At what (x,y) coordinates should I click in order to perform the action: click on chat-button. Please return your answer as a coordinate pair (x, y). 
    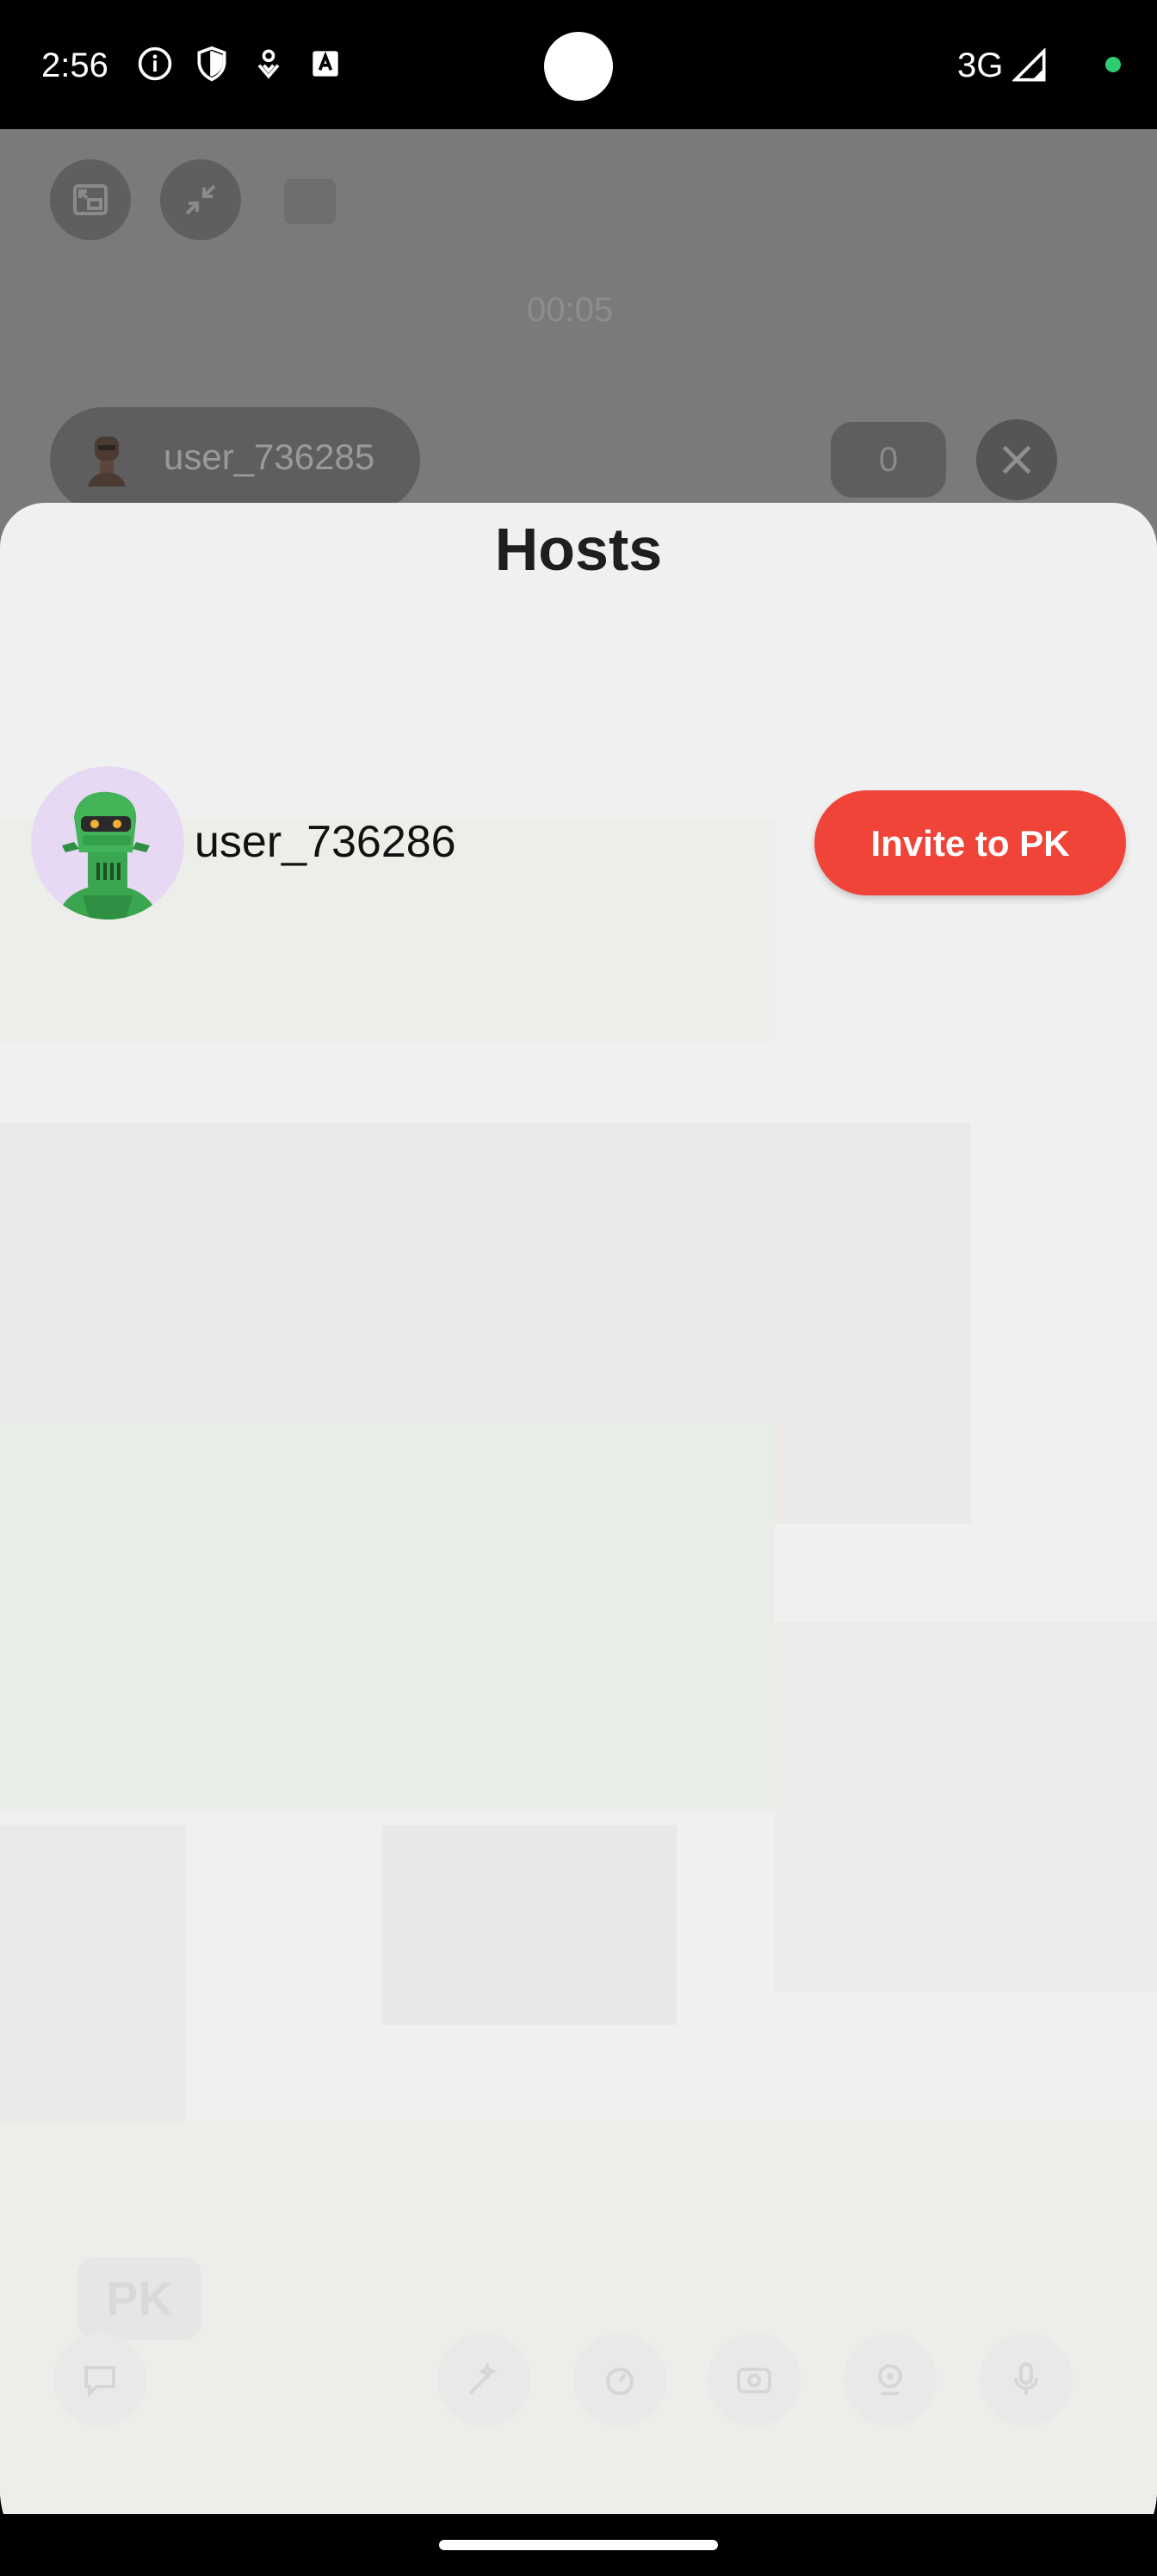
    Looking at the image, I should click on (100, 2380).